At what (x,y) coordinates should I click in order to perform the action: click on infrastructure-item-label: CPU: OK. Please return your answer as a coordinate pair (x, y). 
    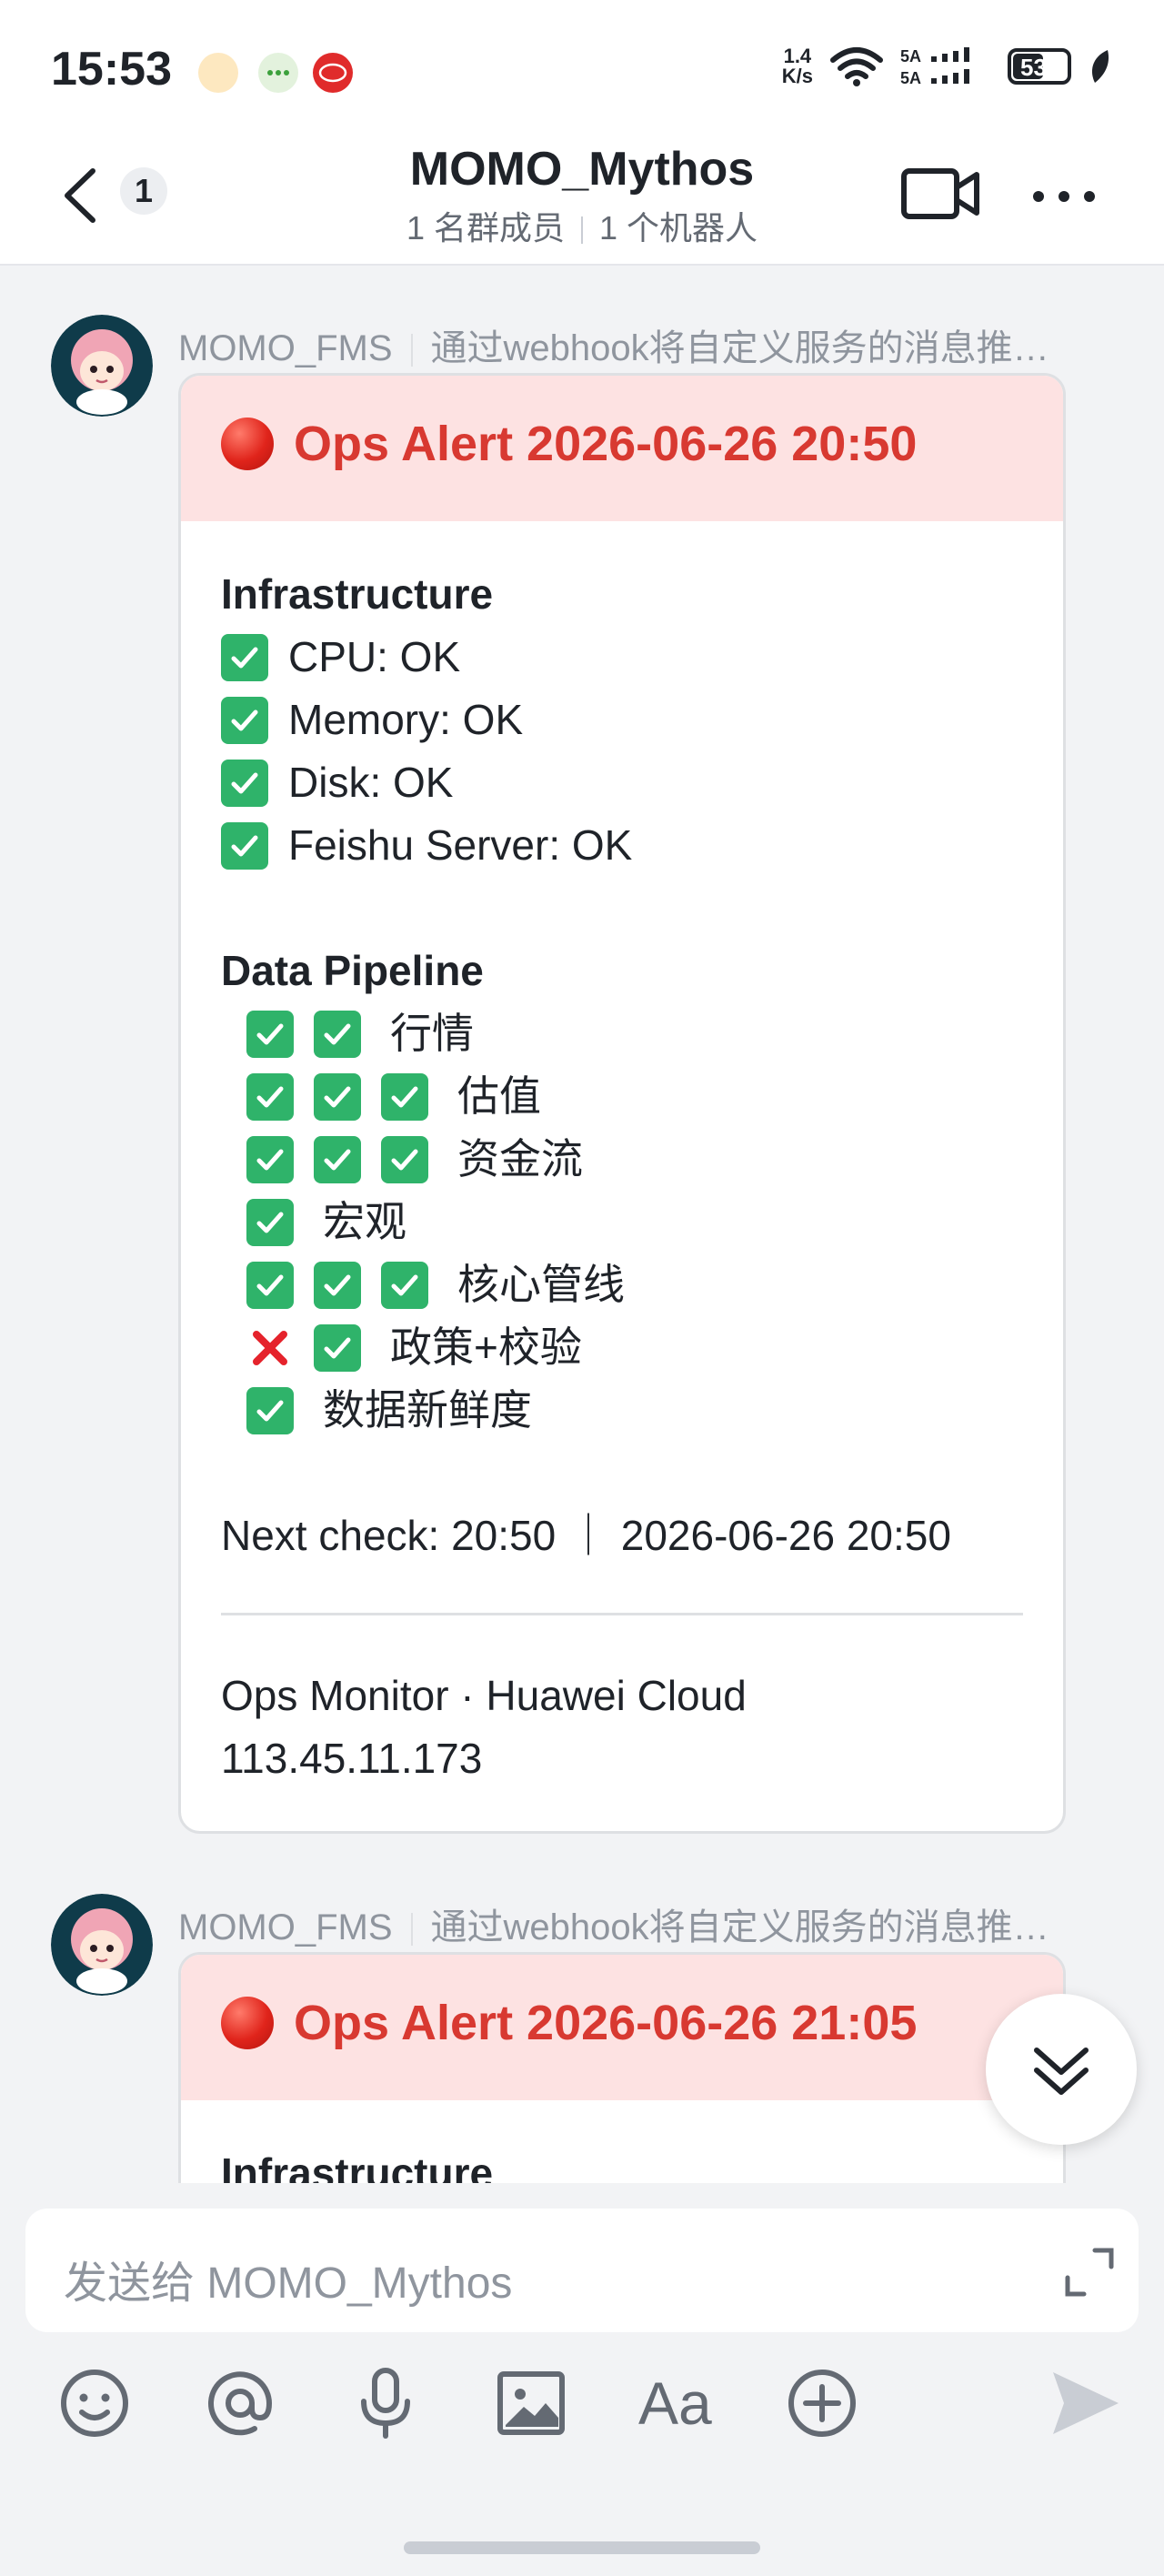
    Looking at the image, I should click on (375, 656).